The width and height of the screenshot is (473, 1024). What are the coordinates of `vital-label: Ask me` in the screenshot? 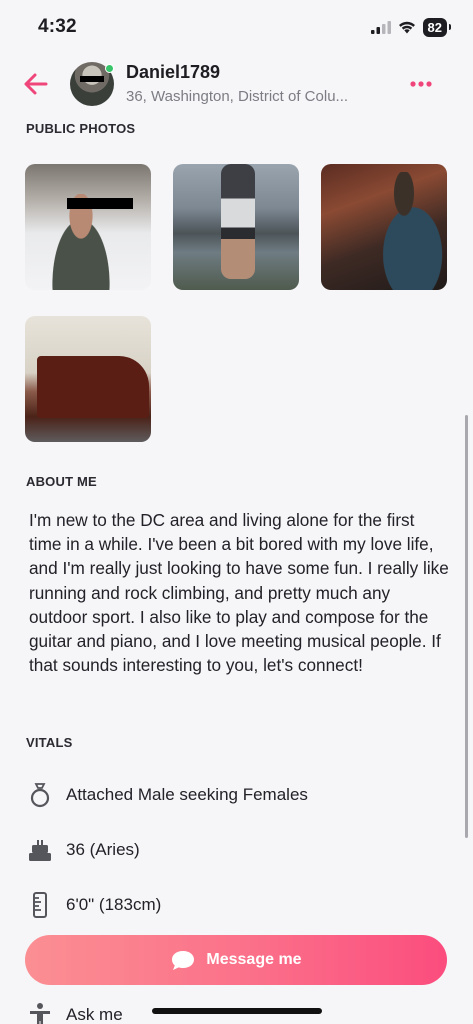 It's located at (94, 1014).